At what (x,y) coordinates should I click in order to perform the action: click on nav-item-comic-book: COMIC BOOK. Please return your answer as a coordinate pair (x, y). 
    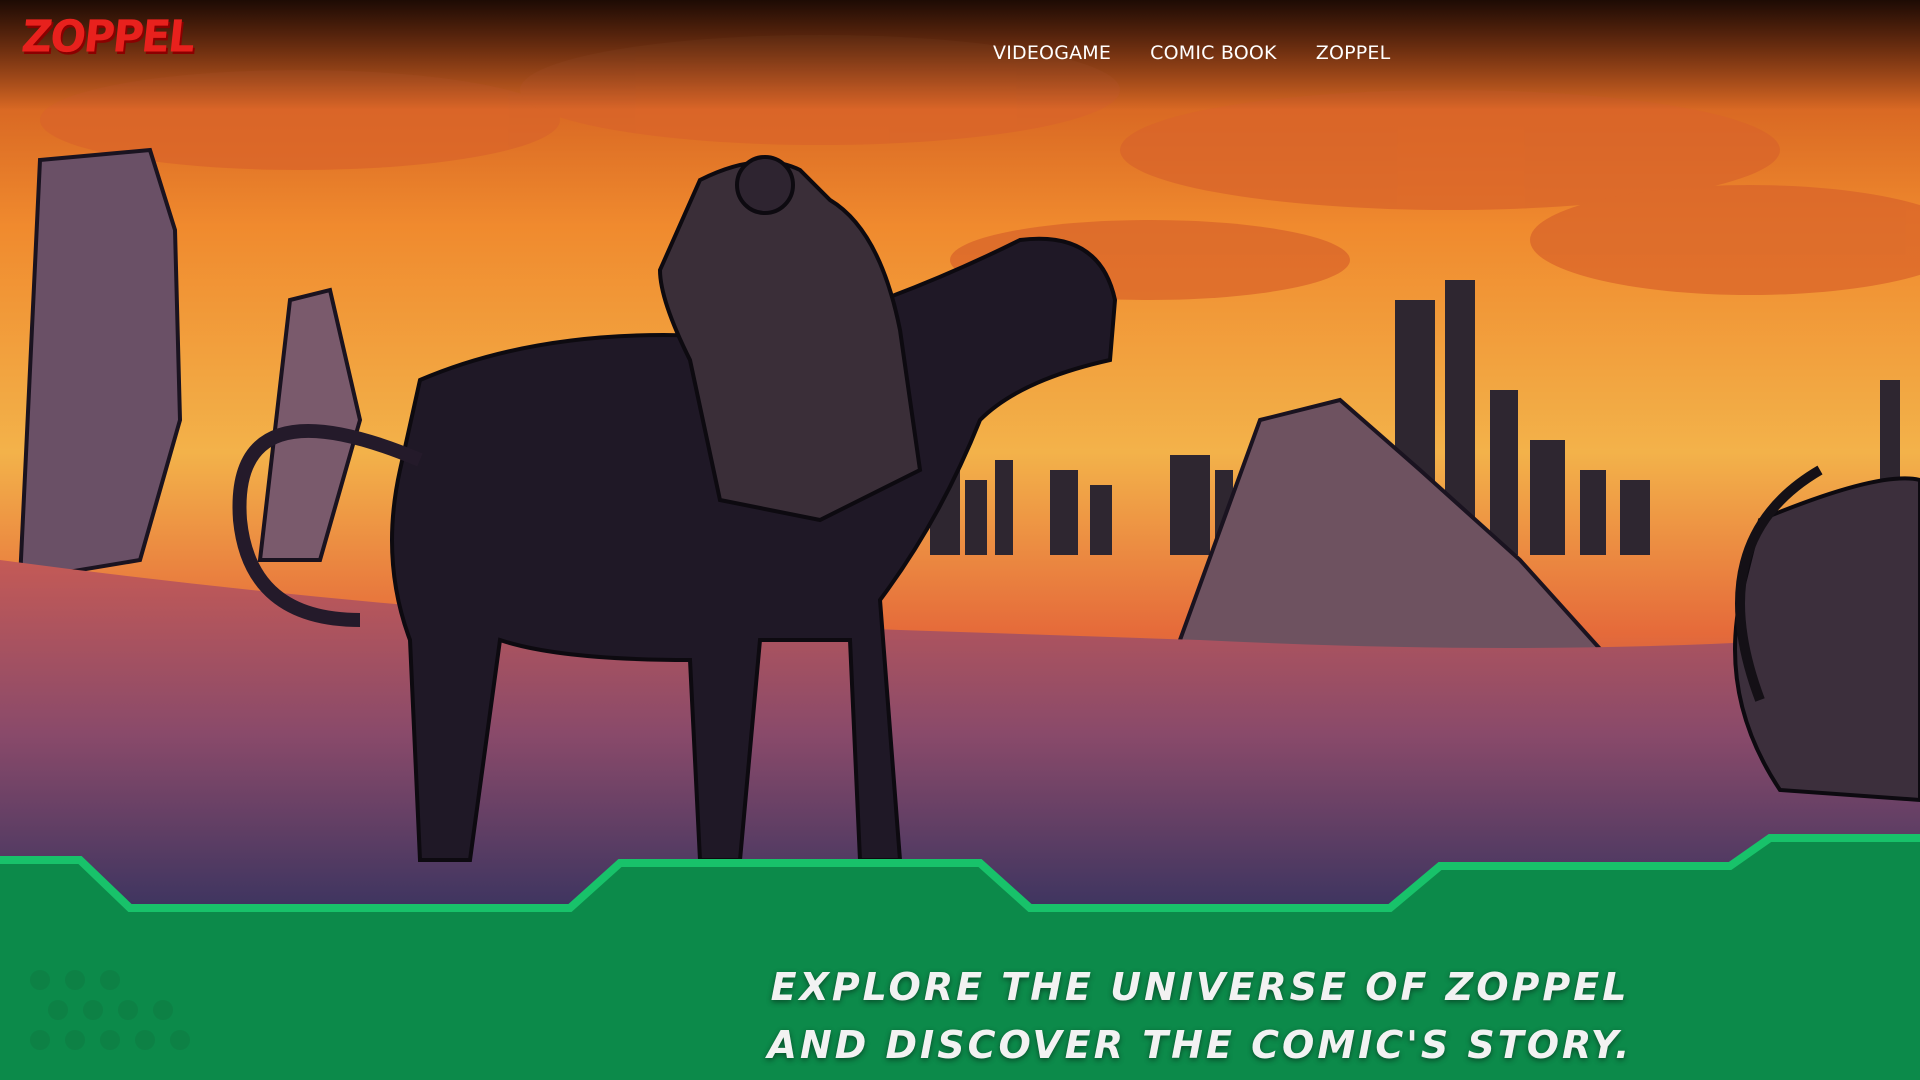
    Looking at the image, I should click on (1213, 53).